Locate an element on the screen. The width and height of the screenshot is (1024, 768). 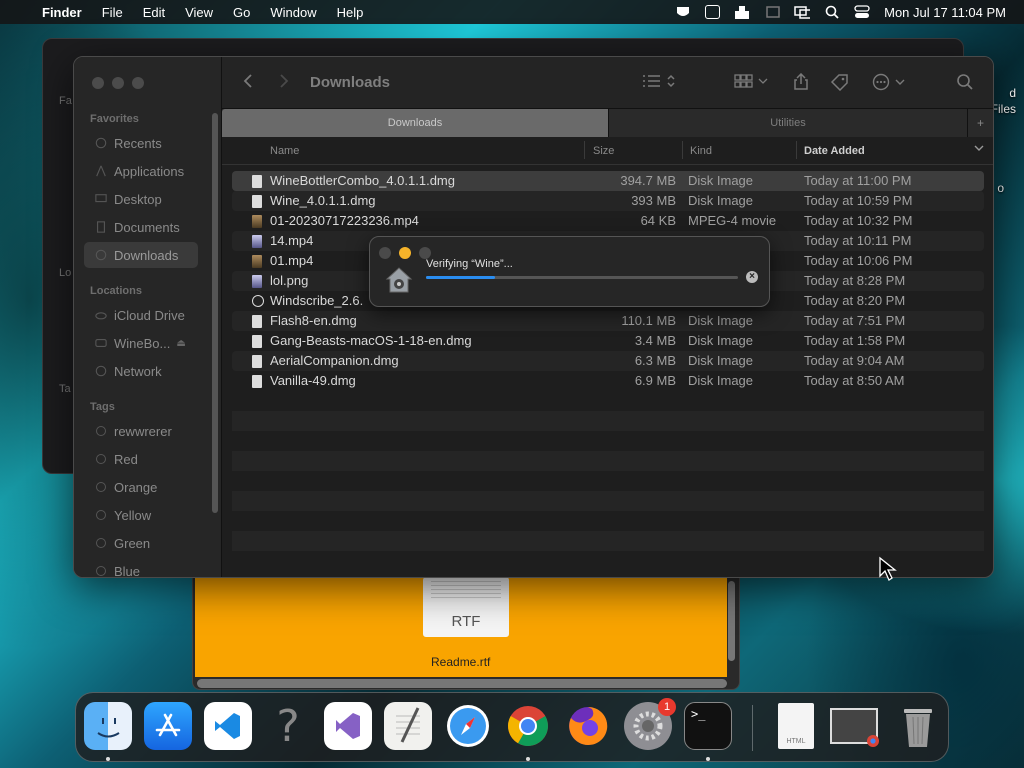
dock-vscode is located at coordinates (228, 726).